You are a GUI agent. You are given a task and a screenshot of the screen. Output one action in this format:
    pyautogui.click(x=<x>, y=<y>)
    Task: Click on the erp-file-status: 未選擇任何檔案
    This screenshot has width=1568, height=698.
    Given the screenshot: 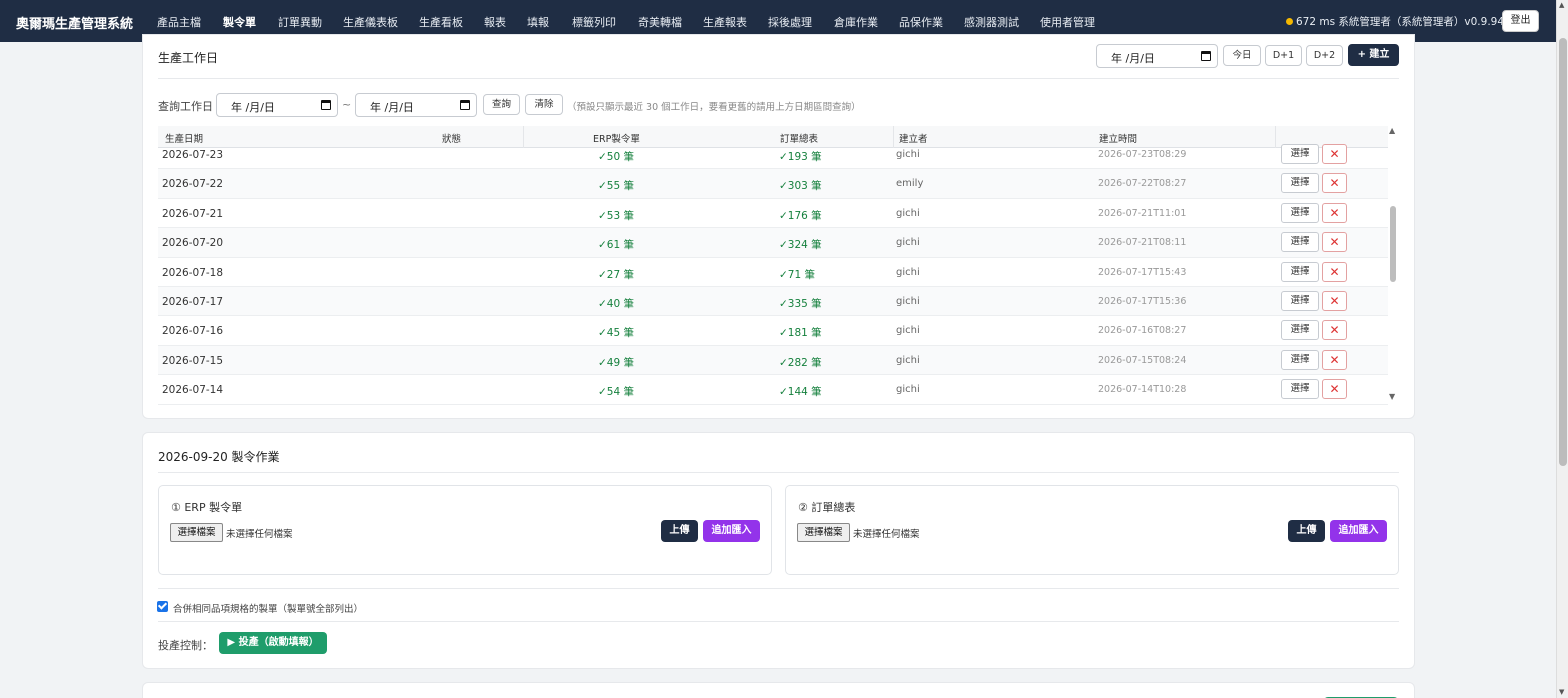 What is the action you would take?
    pyautogui.click(x=259, y=534)
    